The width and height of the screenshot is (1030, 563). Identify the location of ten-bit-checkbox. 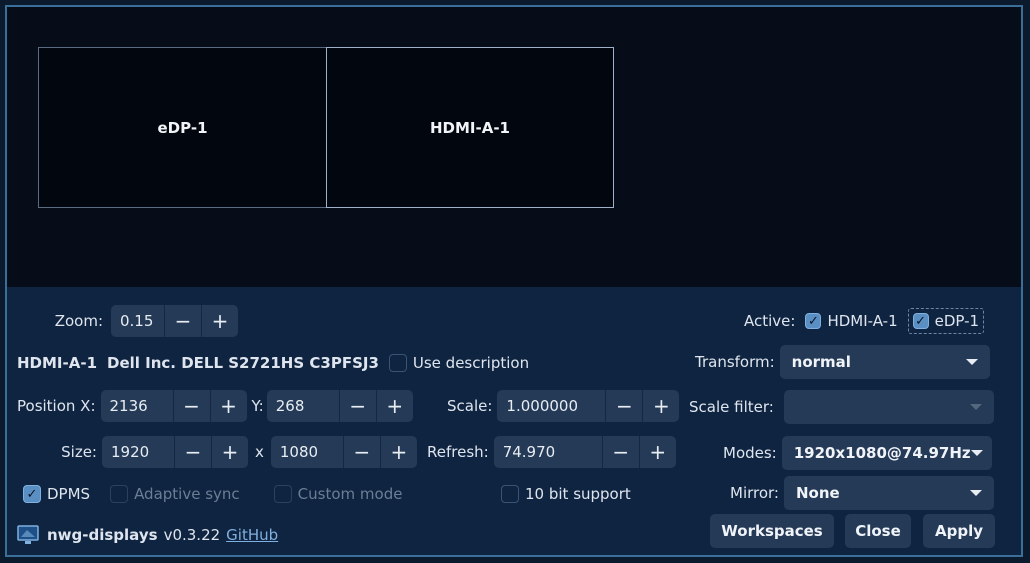
(510, 494).